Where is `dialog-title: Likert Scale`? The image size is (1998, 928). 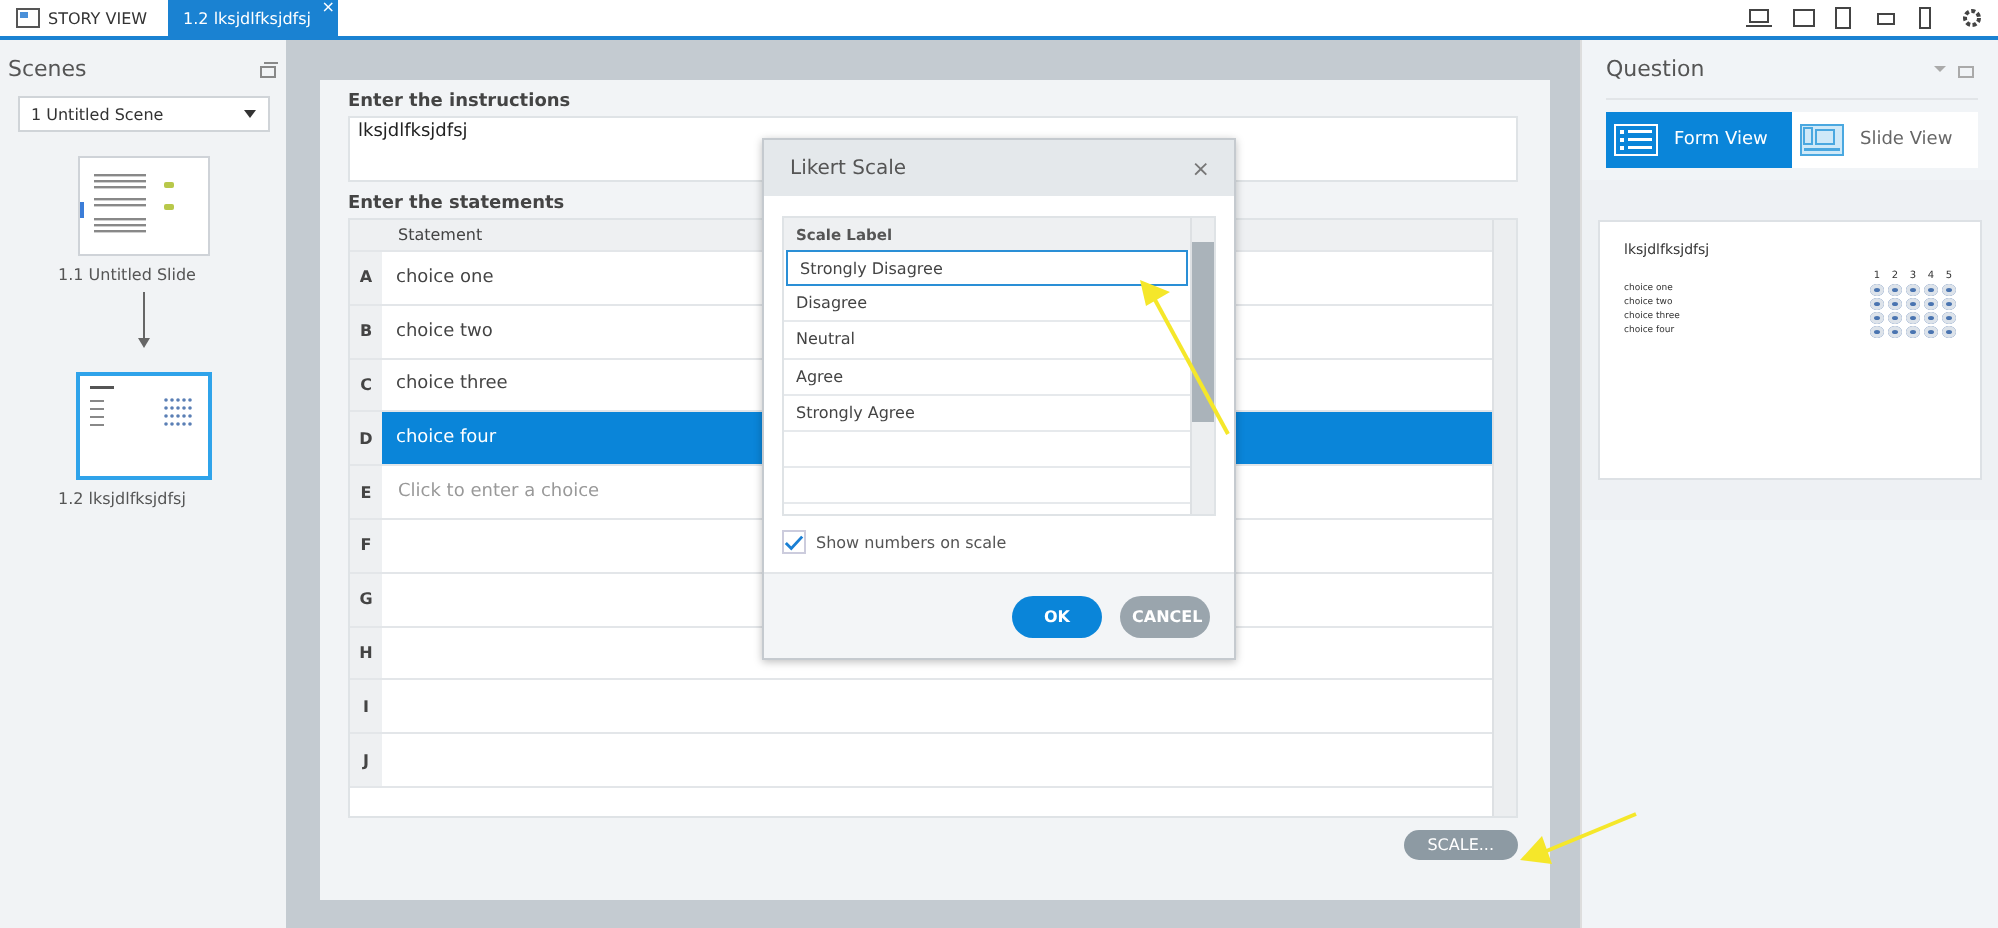 dialog-title: Likert Scale is located at coordinates (848, 168).